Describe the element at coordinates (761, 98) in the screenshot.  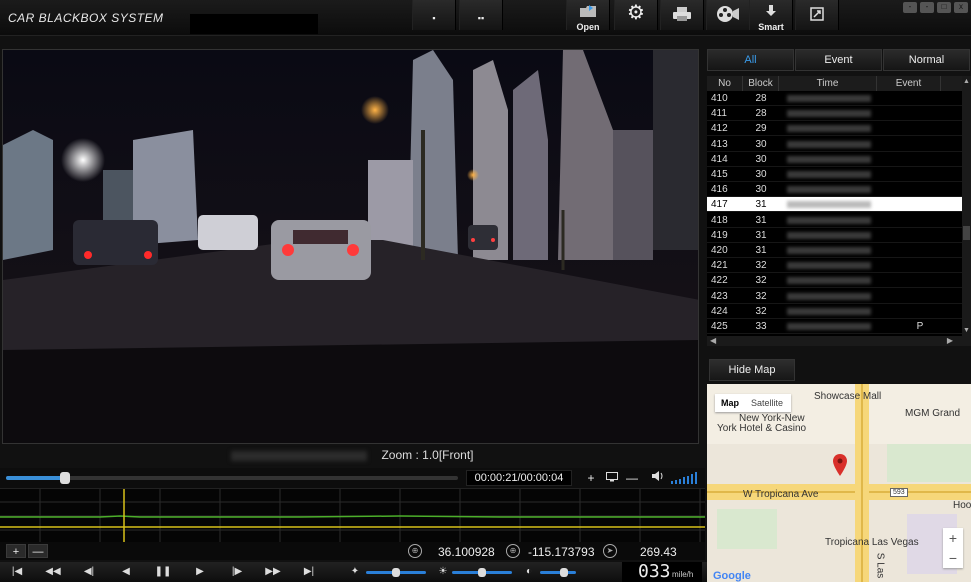
I see `cell-block: 28` at that location.